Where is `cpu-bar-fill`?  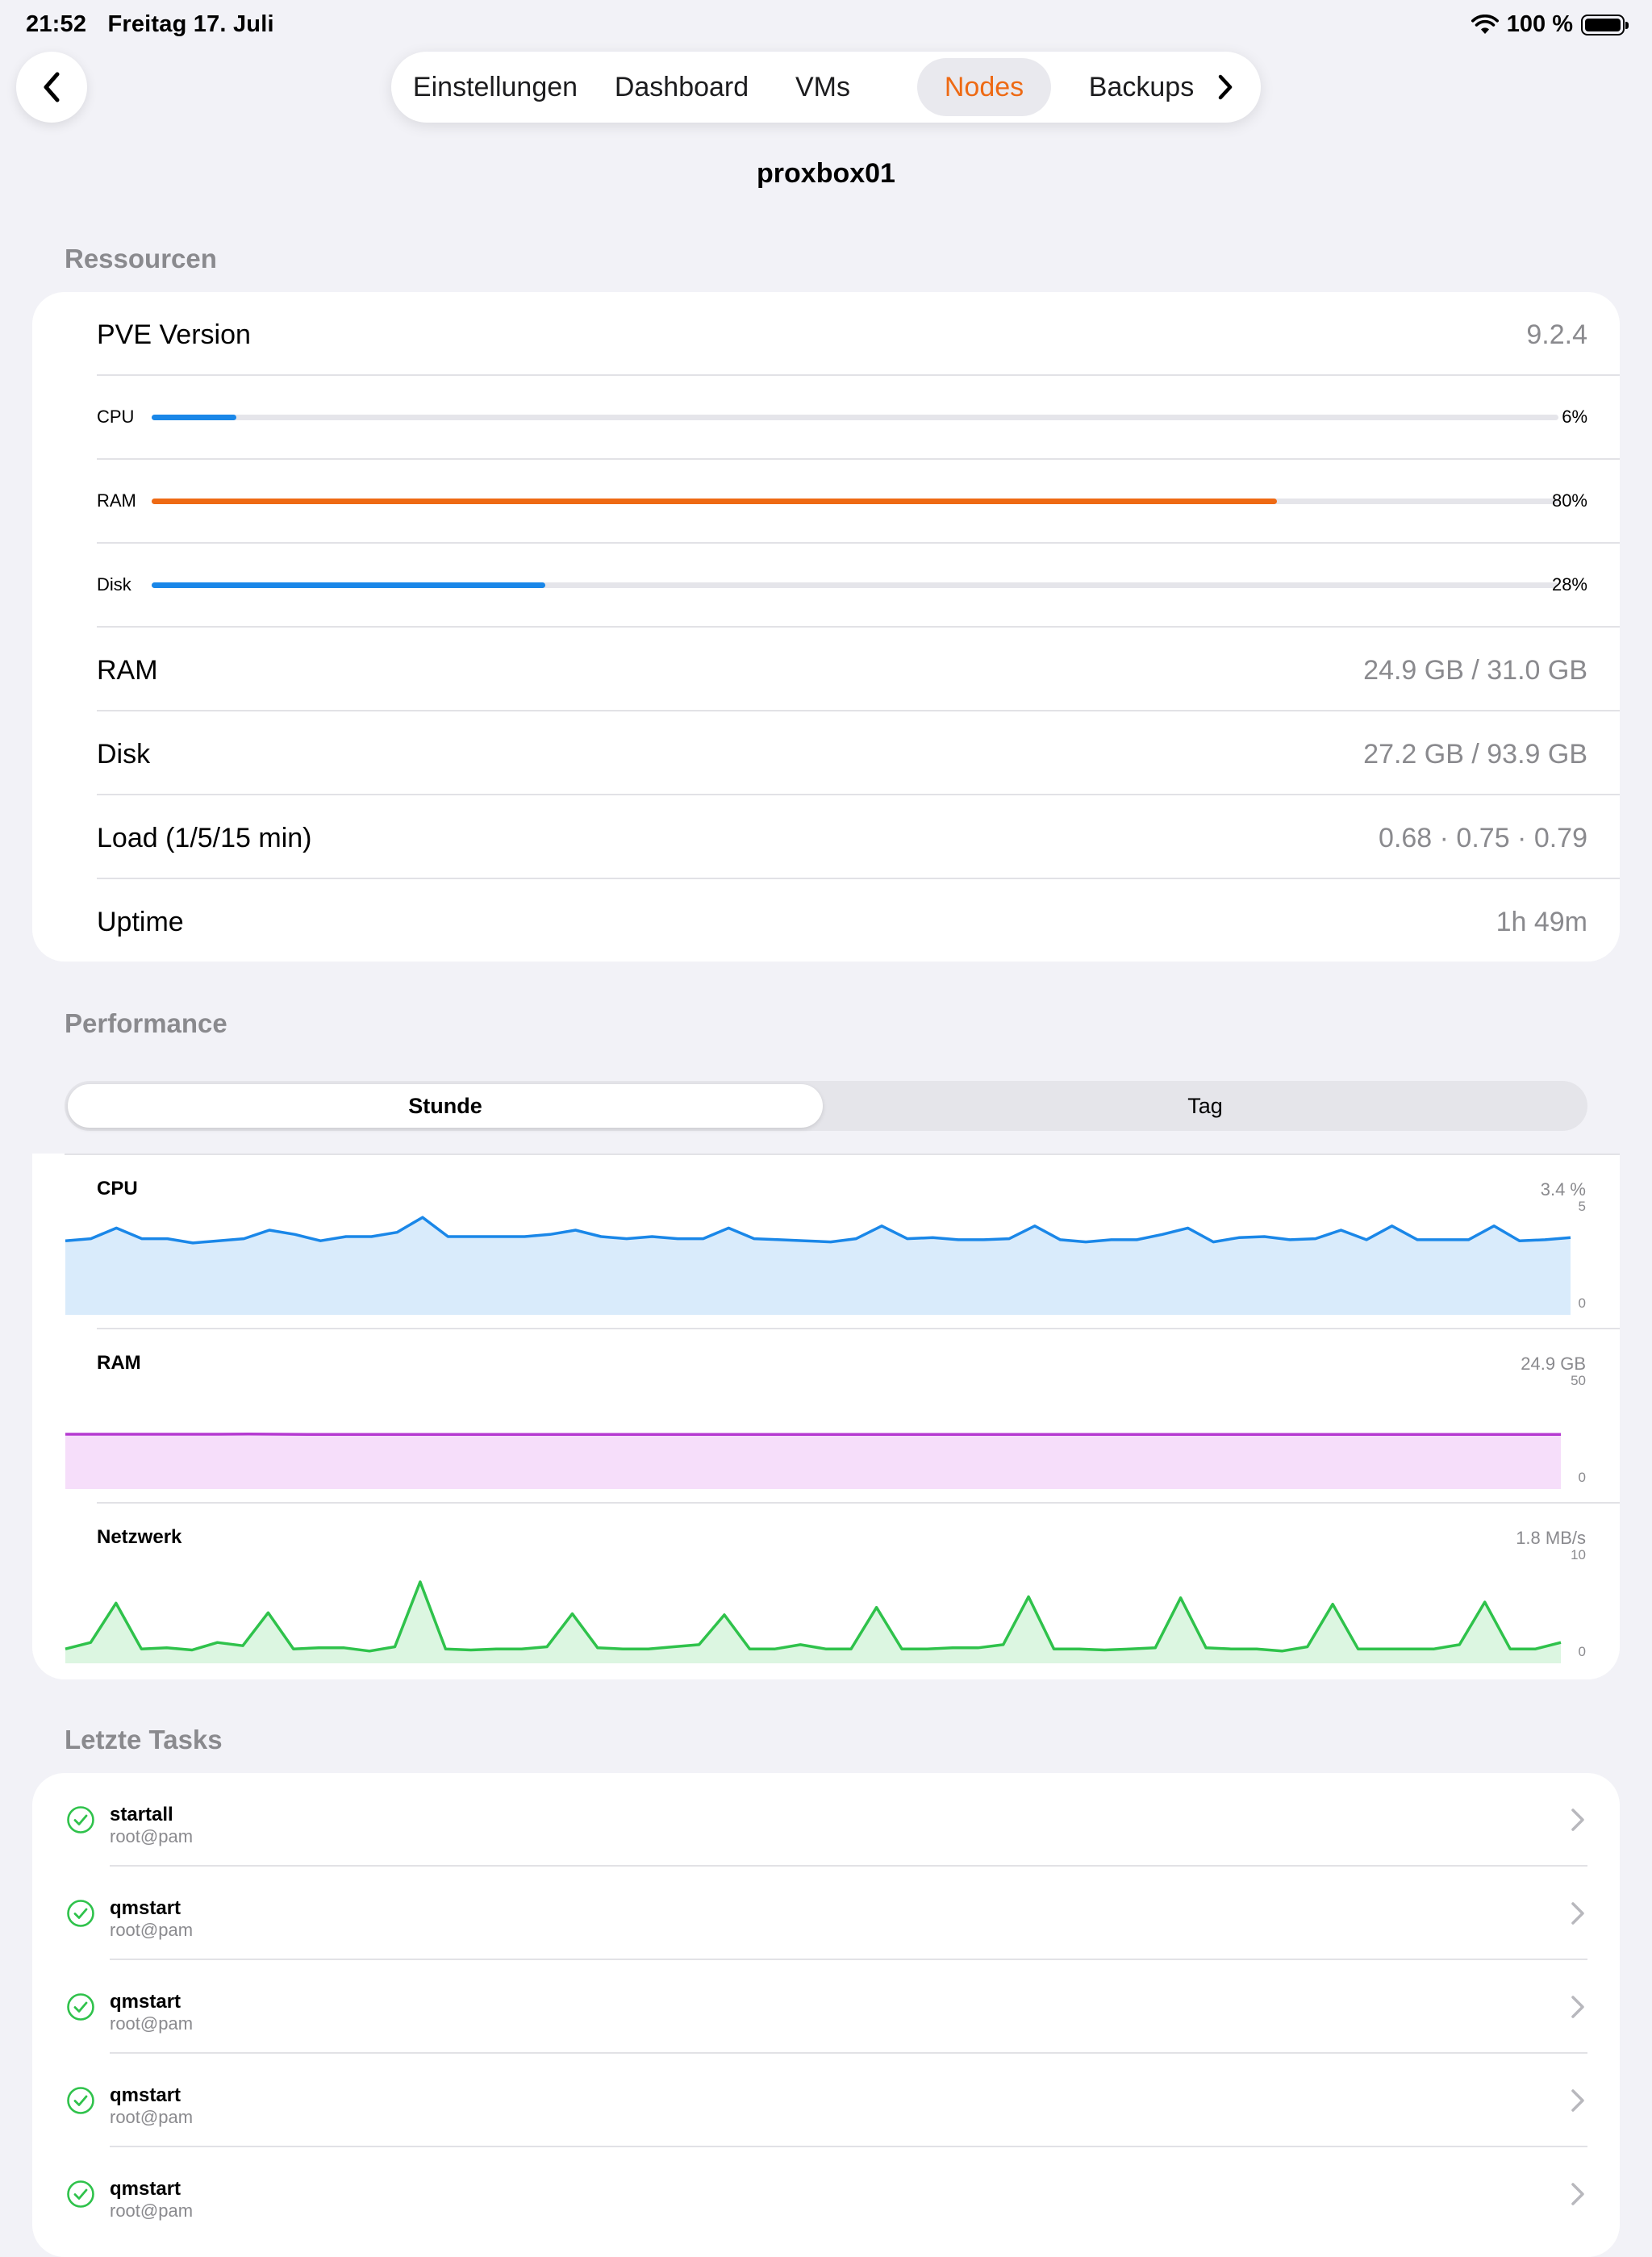 cpu-bar-fill is located at coordinates (194, 417).